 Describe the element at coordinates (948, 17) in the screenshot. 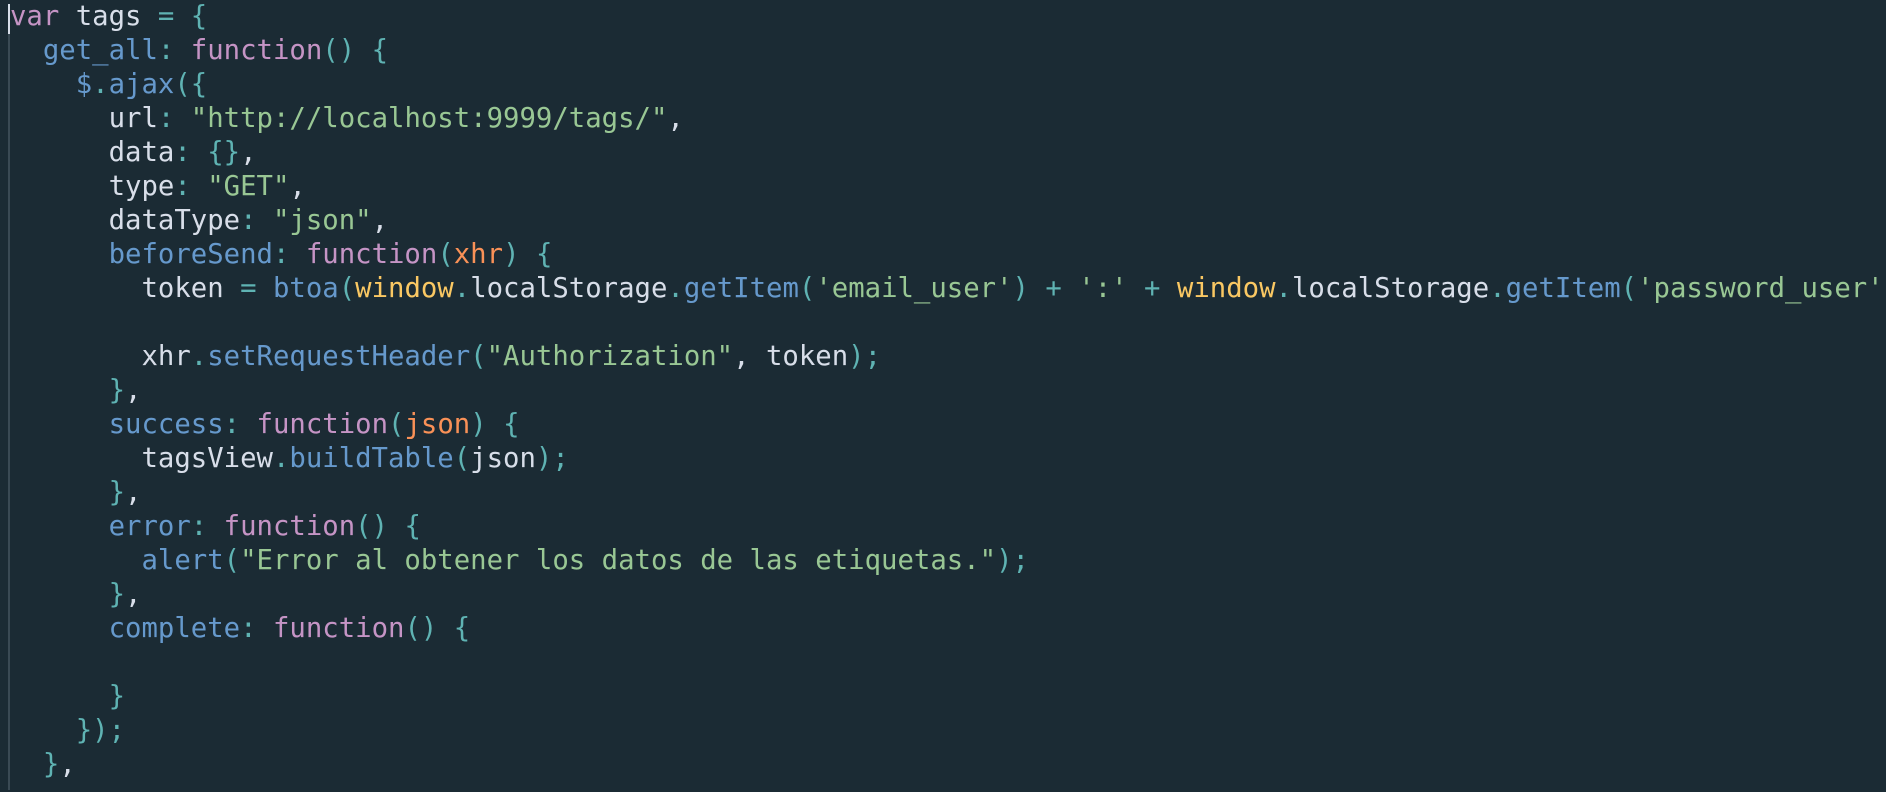

I see `code-line: var tags = {` at that location.